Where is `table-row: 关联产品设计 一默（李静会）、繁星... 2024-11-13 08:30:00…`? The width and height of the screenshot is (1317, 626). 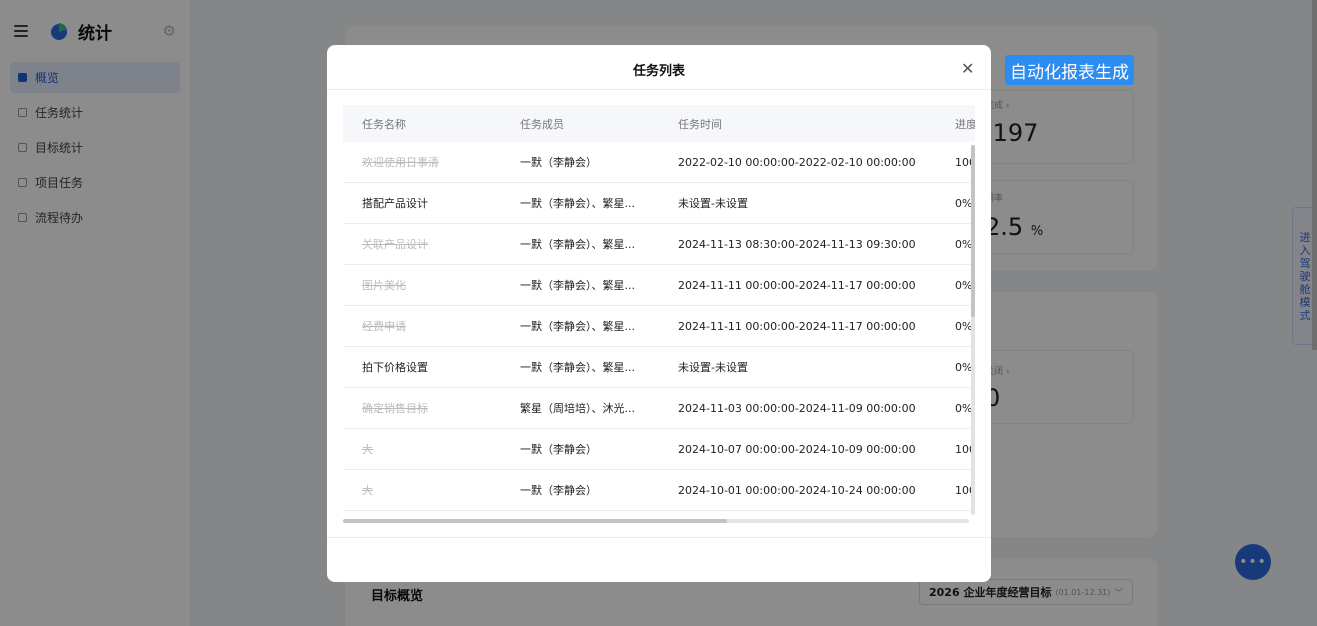
table-row: 关联产品设计 一默（李静会）、繁星... 2024-11-13 08:30:00… is located at coordinates (659, 244).